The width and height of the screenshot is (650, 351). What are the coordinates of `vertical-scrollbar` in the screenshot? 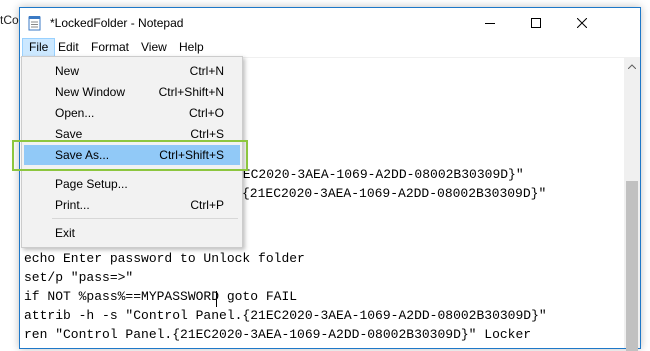 It's located at (632, 204).